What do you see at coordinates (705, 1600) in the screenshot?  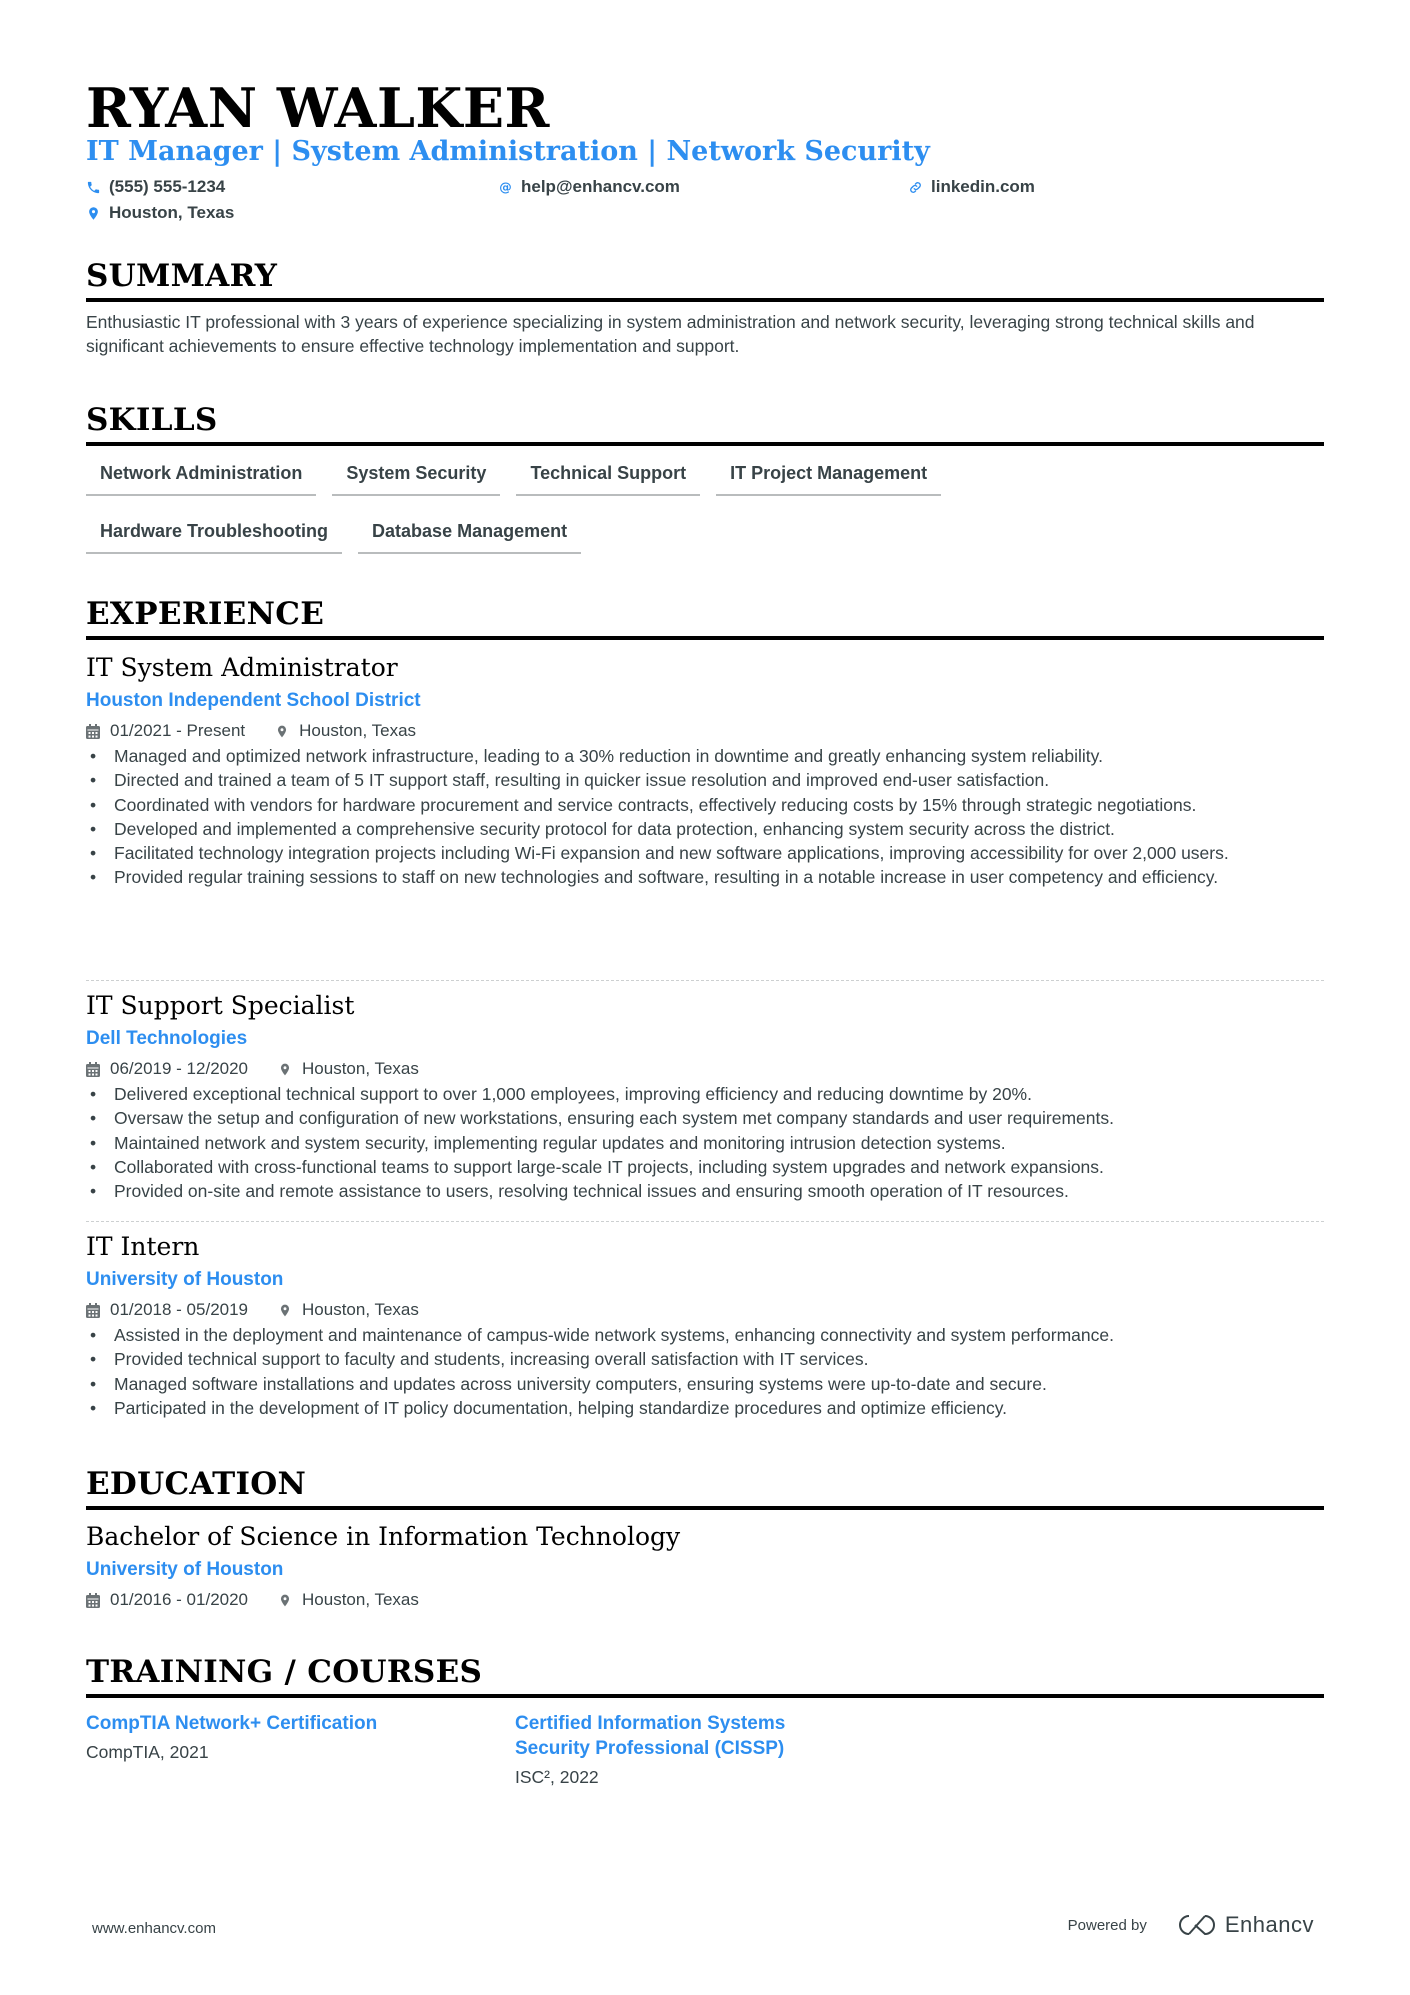 I see `education-meta: 01/2016 - 01/2020 Houston, Texas` at bounding box center [705, 1600].